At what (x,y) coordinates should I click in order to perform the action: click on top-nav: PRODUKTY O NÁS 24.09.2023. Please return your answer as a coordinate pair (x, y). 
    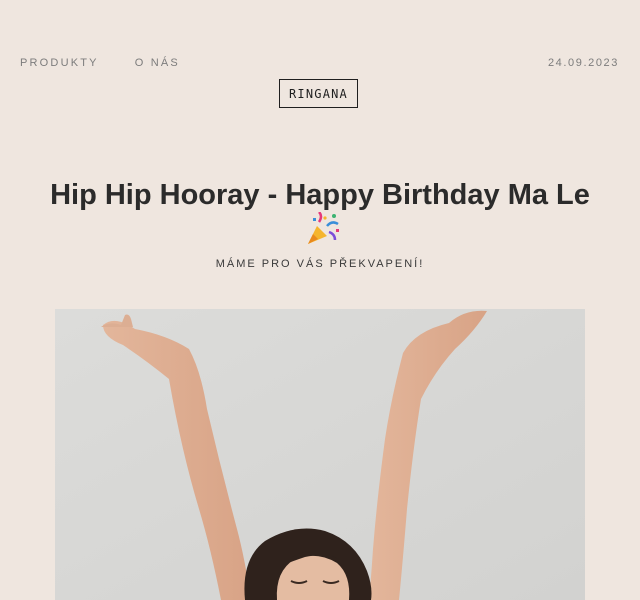
    Looking at the image, I should click on (319, 63).